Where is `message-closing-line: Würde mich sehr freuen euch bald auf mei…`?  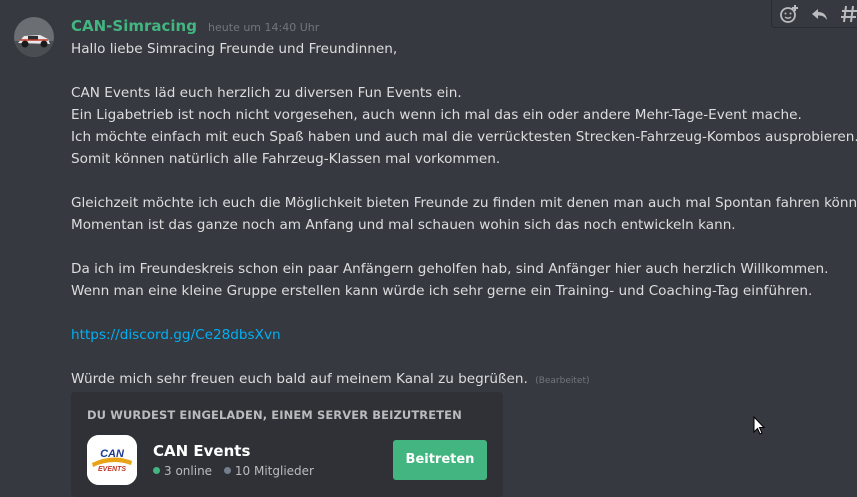
message-closing-line: Würde mich sehr freuen euch bald auf mei… is located at coordinates (461, 379).